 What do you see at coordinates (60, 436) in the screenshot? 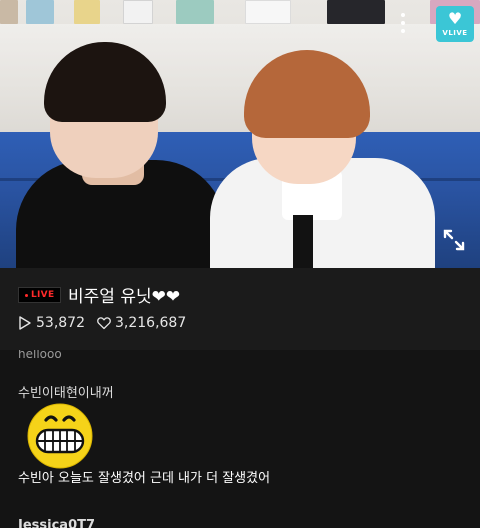
I see `grinning-face-sticker` at bounding box center [60, 436].